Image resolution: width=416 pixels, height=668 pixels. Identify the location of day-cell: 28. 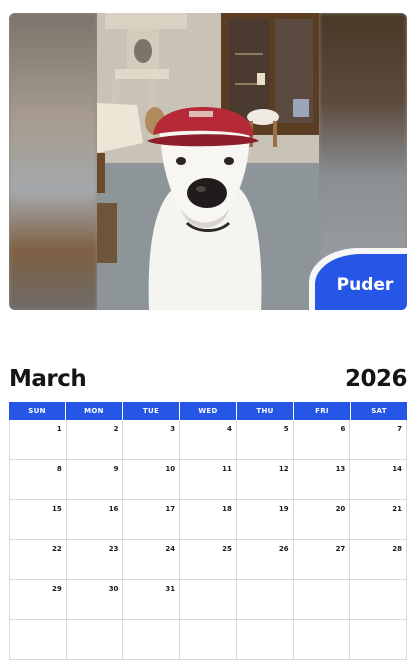
(379, 559).